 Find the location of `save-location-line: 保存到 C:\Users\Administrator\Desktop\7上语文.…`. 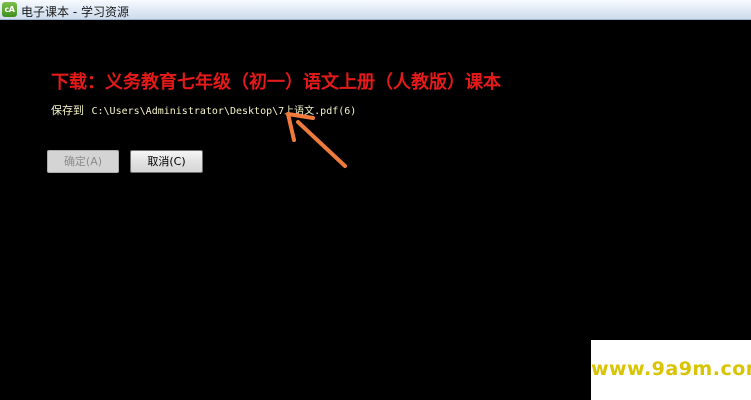

save-location-line: 保存到 C:\Users\Administrator\Desktop\7上语文.… is located at coordinates (203, 110).